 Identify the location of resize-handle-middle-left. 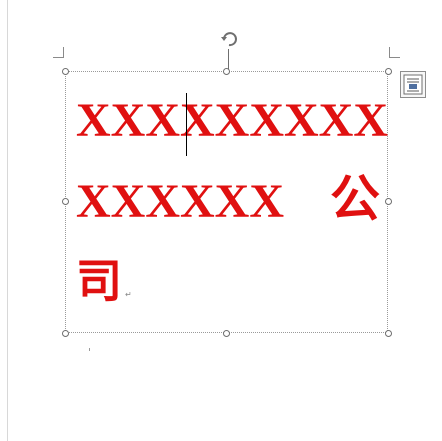
(65, 201).